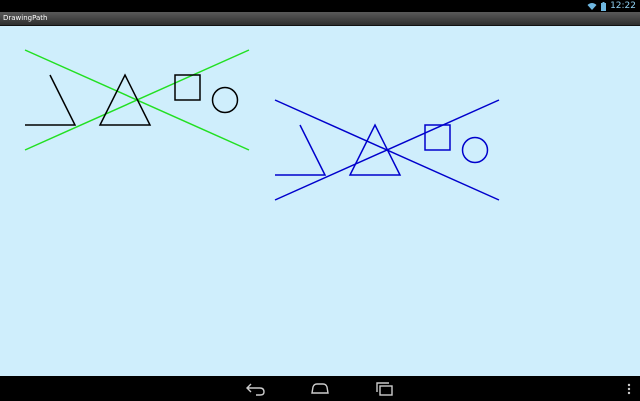 The height and width of the screenshot is (401, 640). I want to click on black-triangle, so click(125, 99).